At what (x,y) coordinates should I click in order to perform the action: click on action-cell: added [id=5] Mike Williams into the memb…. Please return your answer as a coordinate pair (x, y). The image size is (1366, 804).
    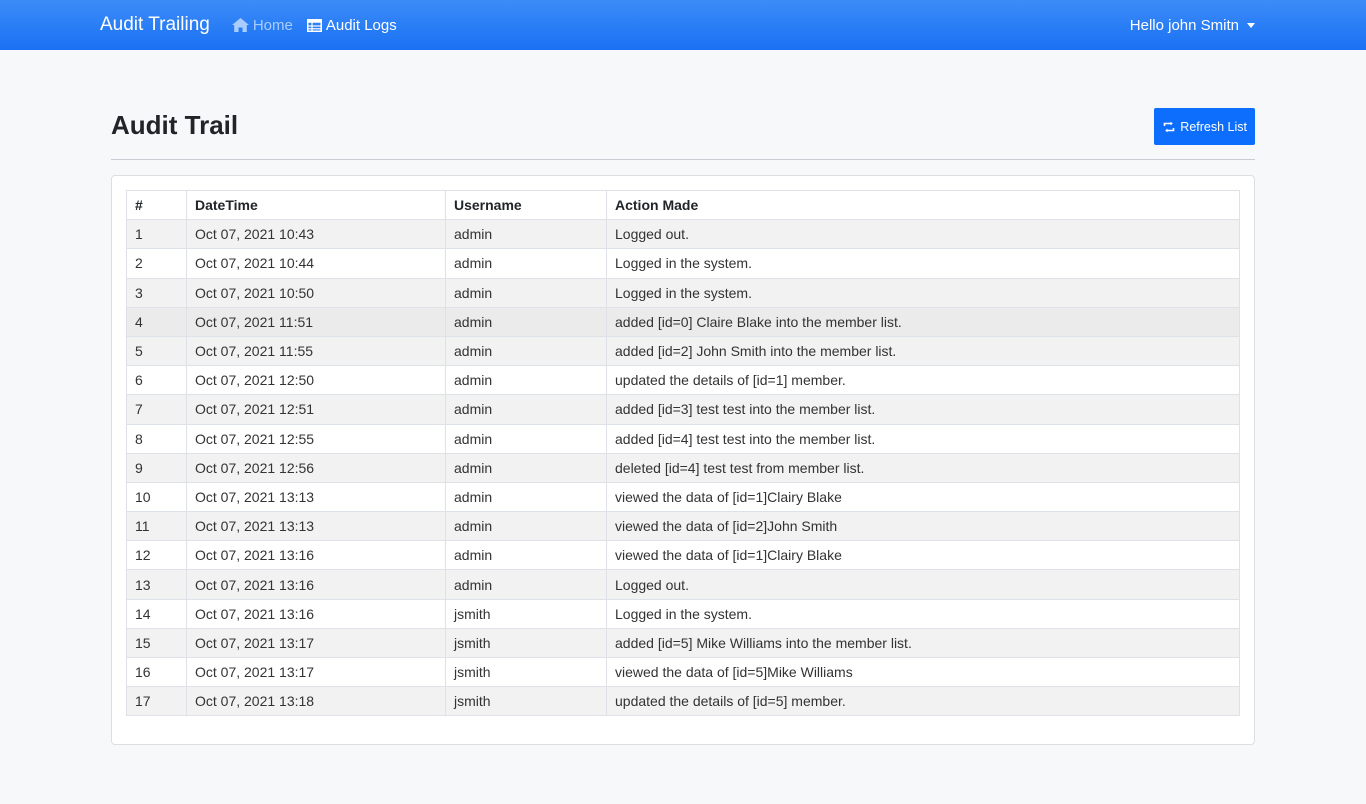
    Looking at the image, I should click on (923, 643).